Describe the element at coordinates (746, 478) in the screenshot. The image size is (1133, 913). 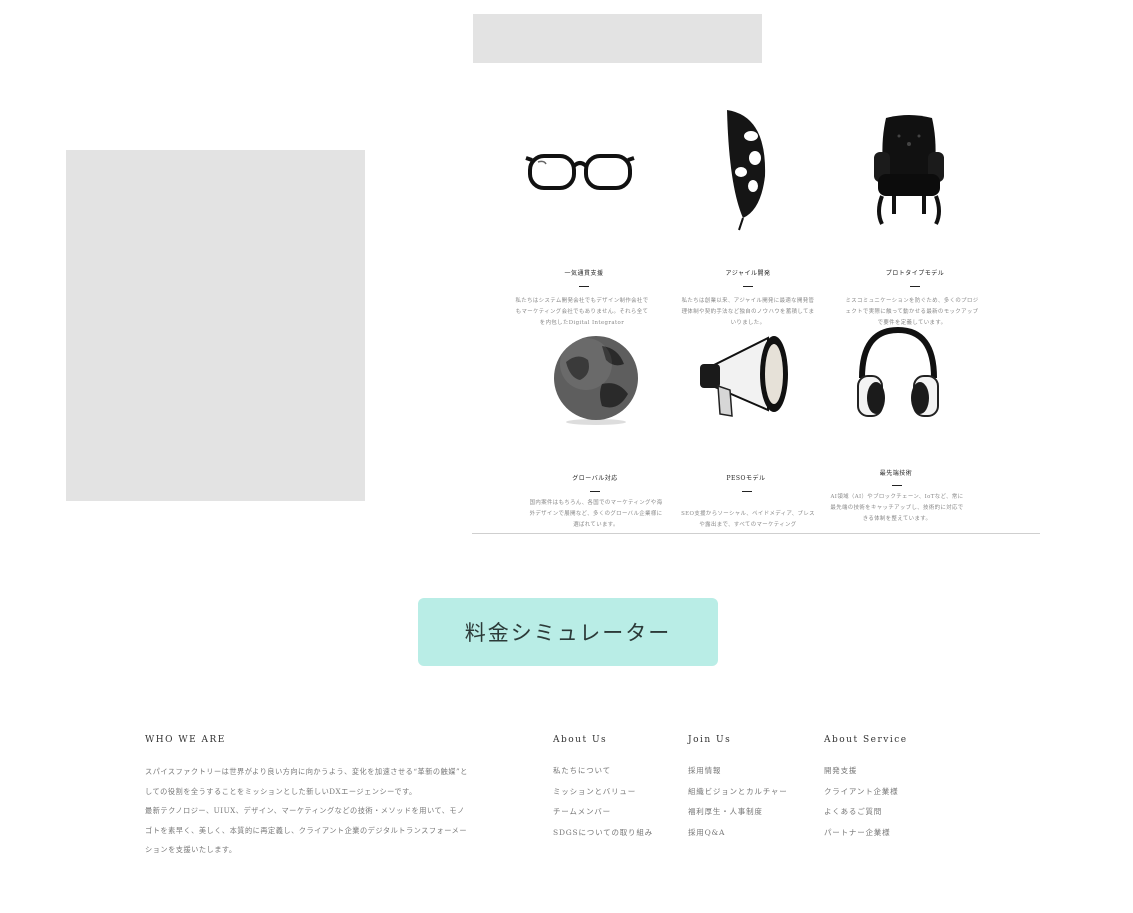
I see `service-title: PESOモデル` at that location.